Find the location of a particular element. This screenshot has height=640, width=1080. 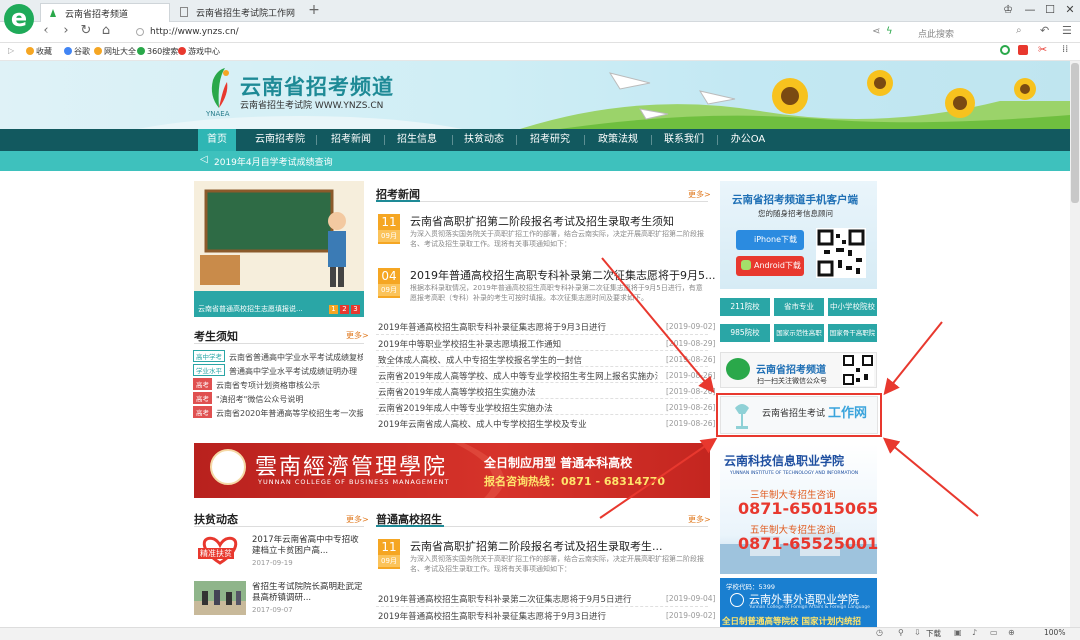

browser-logo-icon: e is located at coordinates (19, 19).